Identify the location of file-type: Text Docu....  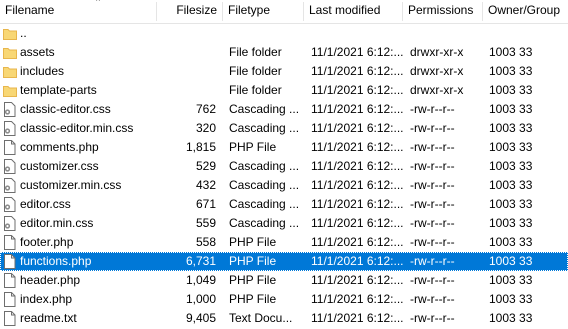
(261, 318).